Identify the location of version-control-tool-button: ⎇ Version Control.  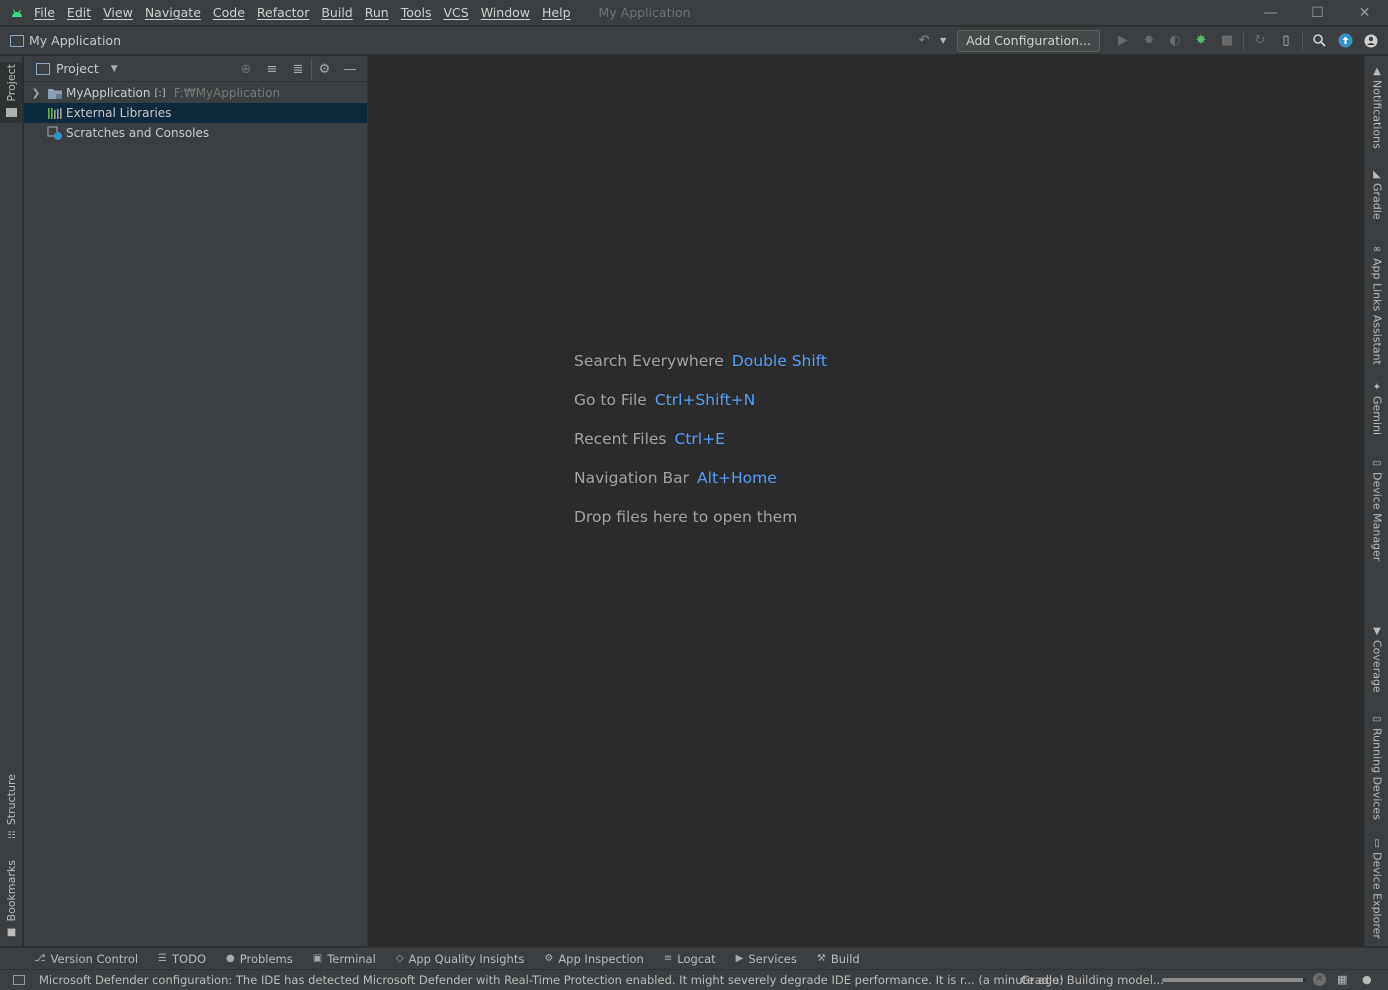
(86, 959).